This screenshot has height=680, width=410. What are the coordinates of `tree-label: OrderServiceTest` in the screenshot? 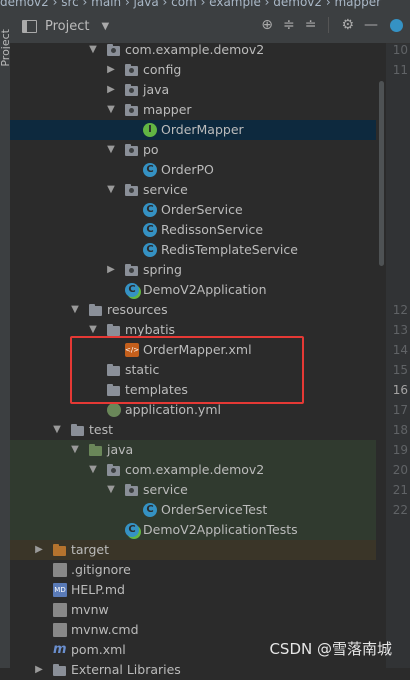 It's located at (214, 509).